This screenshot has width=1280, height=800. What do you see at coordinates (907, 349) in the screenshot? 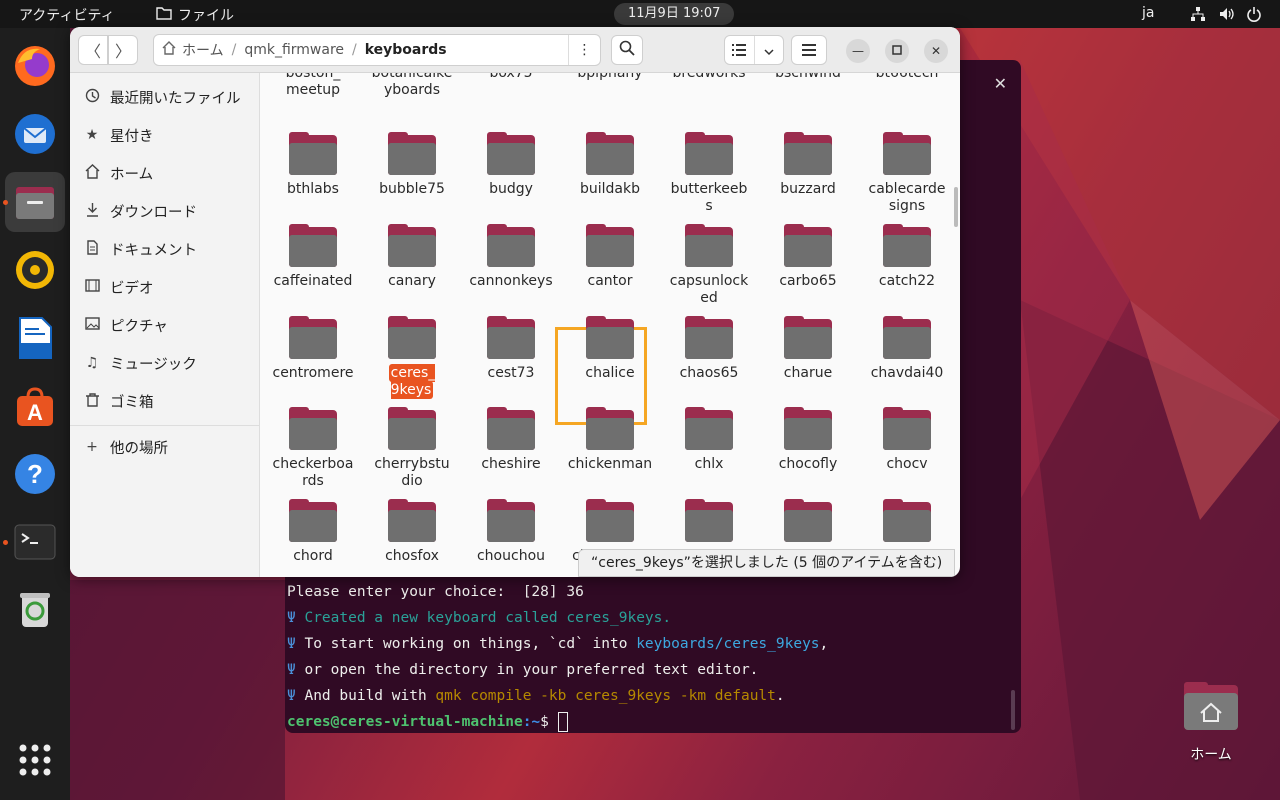
I see `folder-item: chavdai40` at bounding box center [907, 349].